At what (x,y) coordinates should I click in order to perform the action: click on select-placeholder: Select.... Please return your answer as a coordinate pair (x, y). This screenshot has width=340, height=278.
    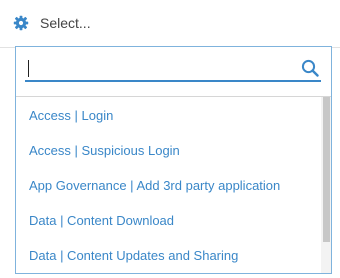
    Looking at the image, I should click on (65, 23).